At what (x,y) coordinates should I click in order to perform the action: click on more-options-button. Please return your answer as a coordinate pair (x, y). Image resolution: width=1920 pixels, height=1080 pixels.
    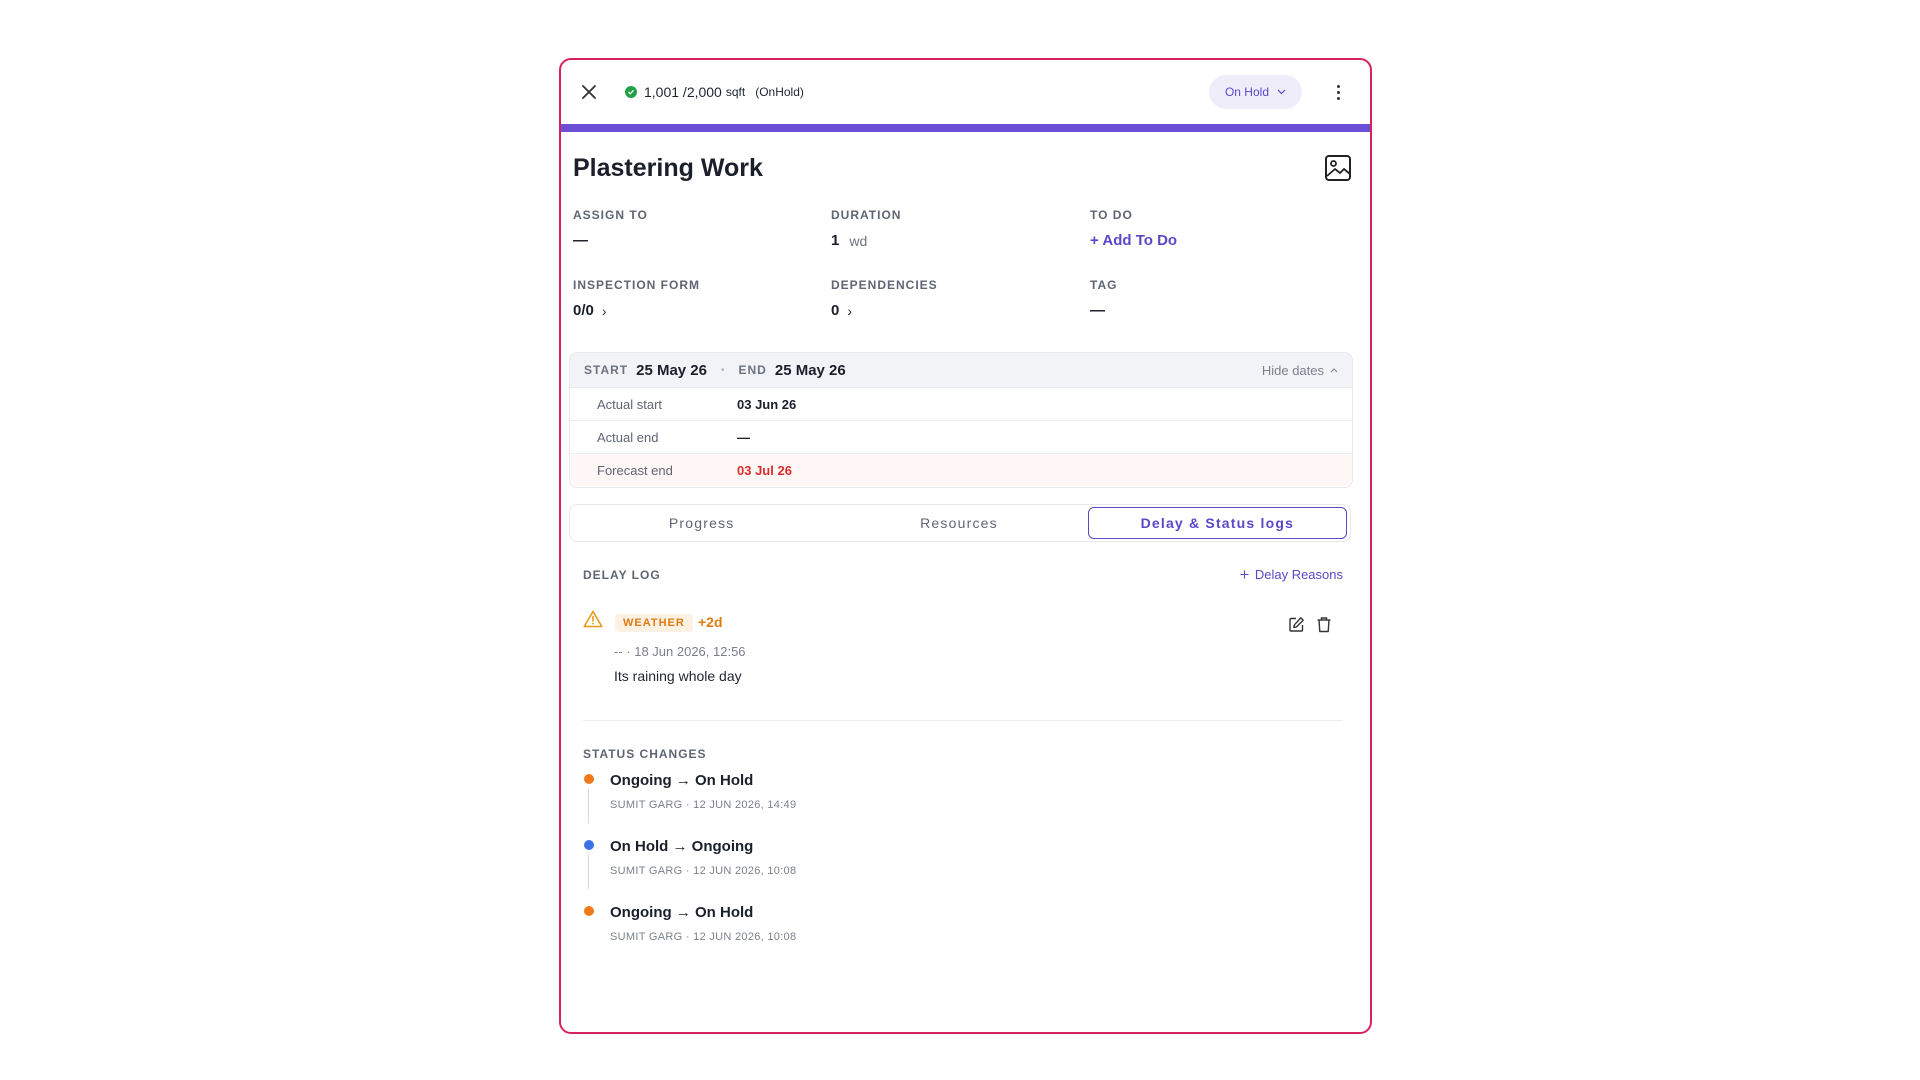
    Looking at the image, I should click on (1338, 92).